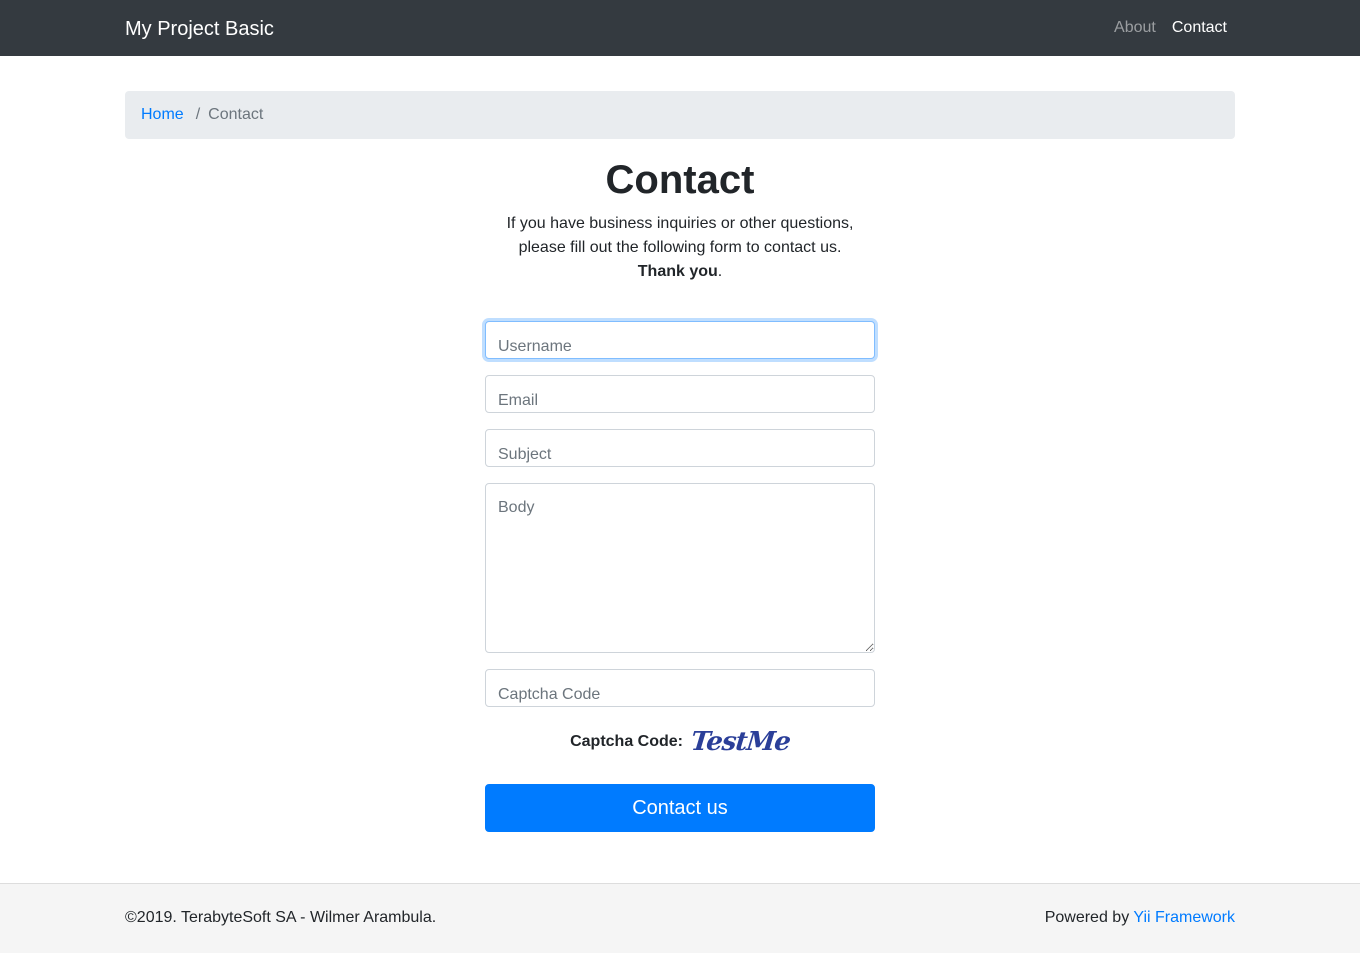  Describe the element at coordinates (740, 742) in the screenshot. I see `captcha-image: TestMe` at that location.